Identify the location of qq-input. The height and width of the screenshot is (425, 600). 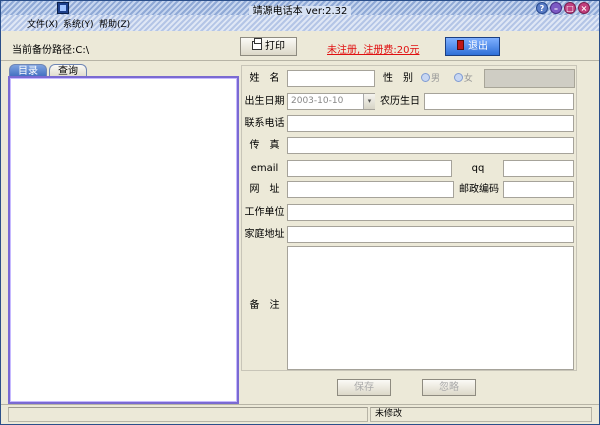
(538, 168).